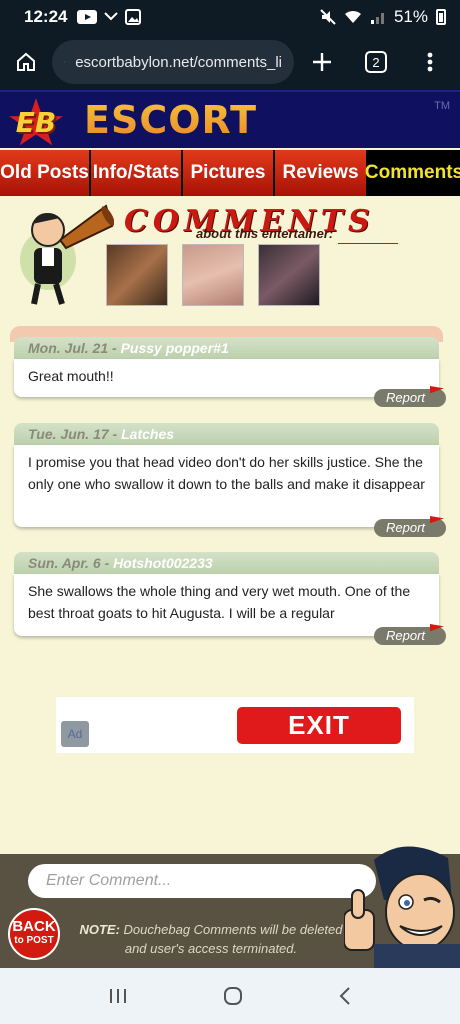 This screenshot has height=1024, width=460. What do you see at coordinates (65, 62) in the screenshot?
I see `site-settings-icon` at bounding box center [65, 62].